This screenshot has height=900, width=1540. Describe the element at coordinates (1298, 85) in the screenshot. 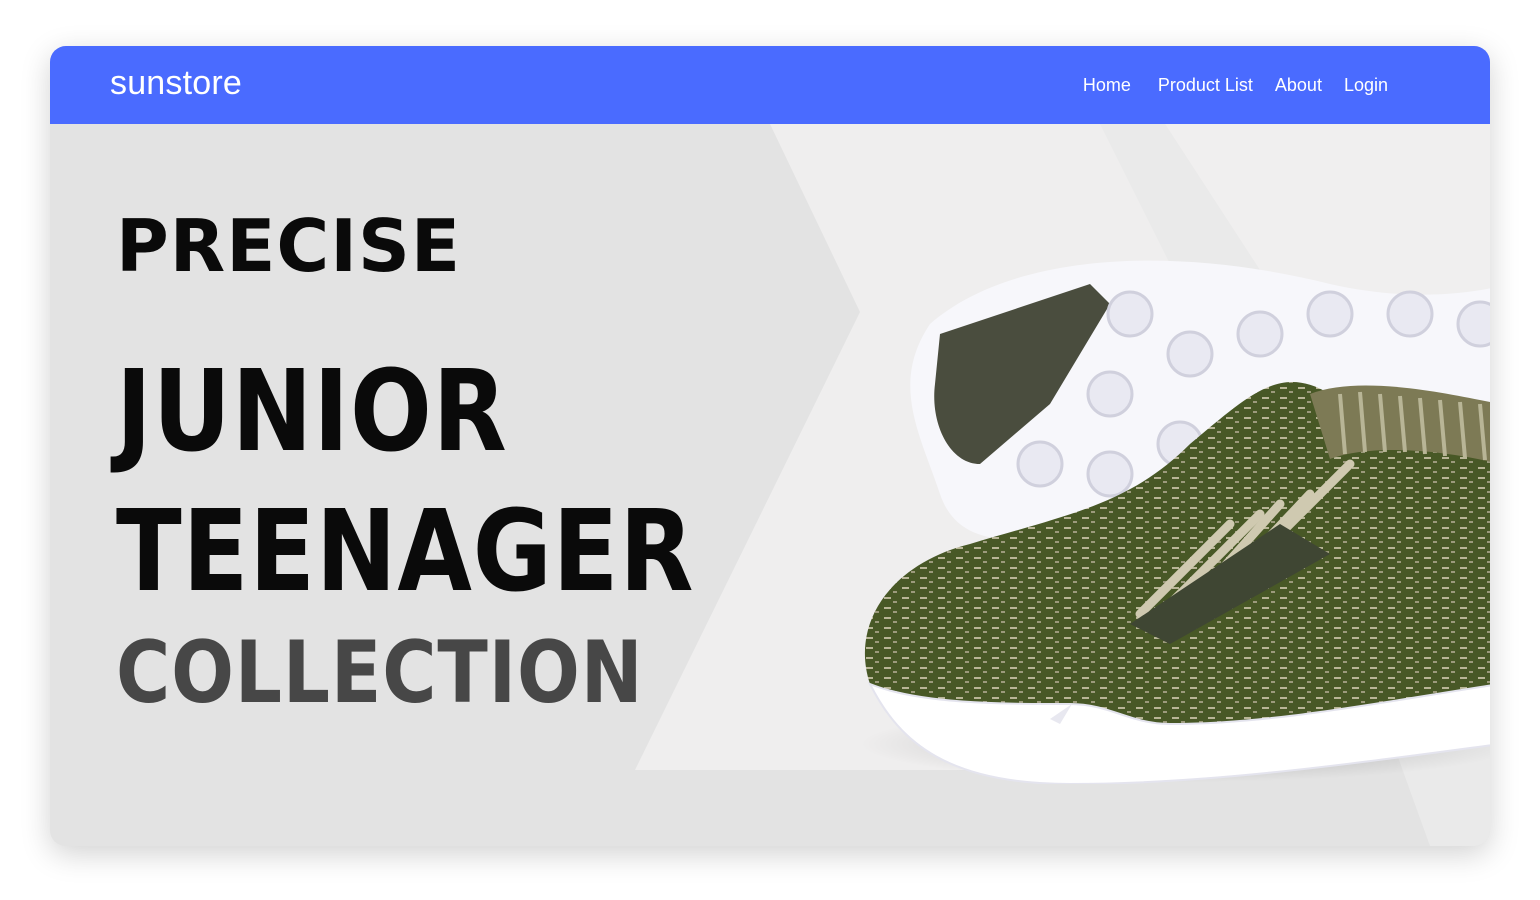

I see `nav-about-link: About` at that location.